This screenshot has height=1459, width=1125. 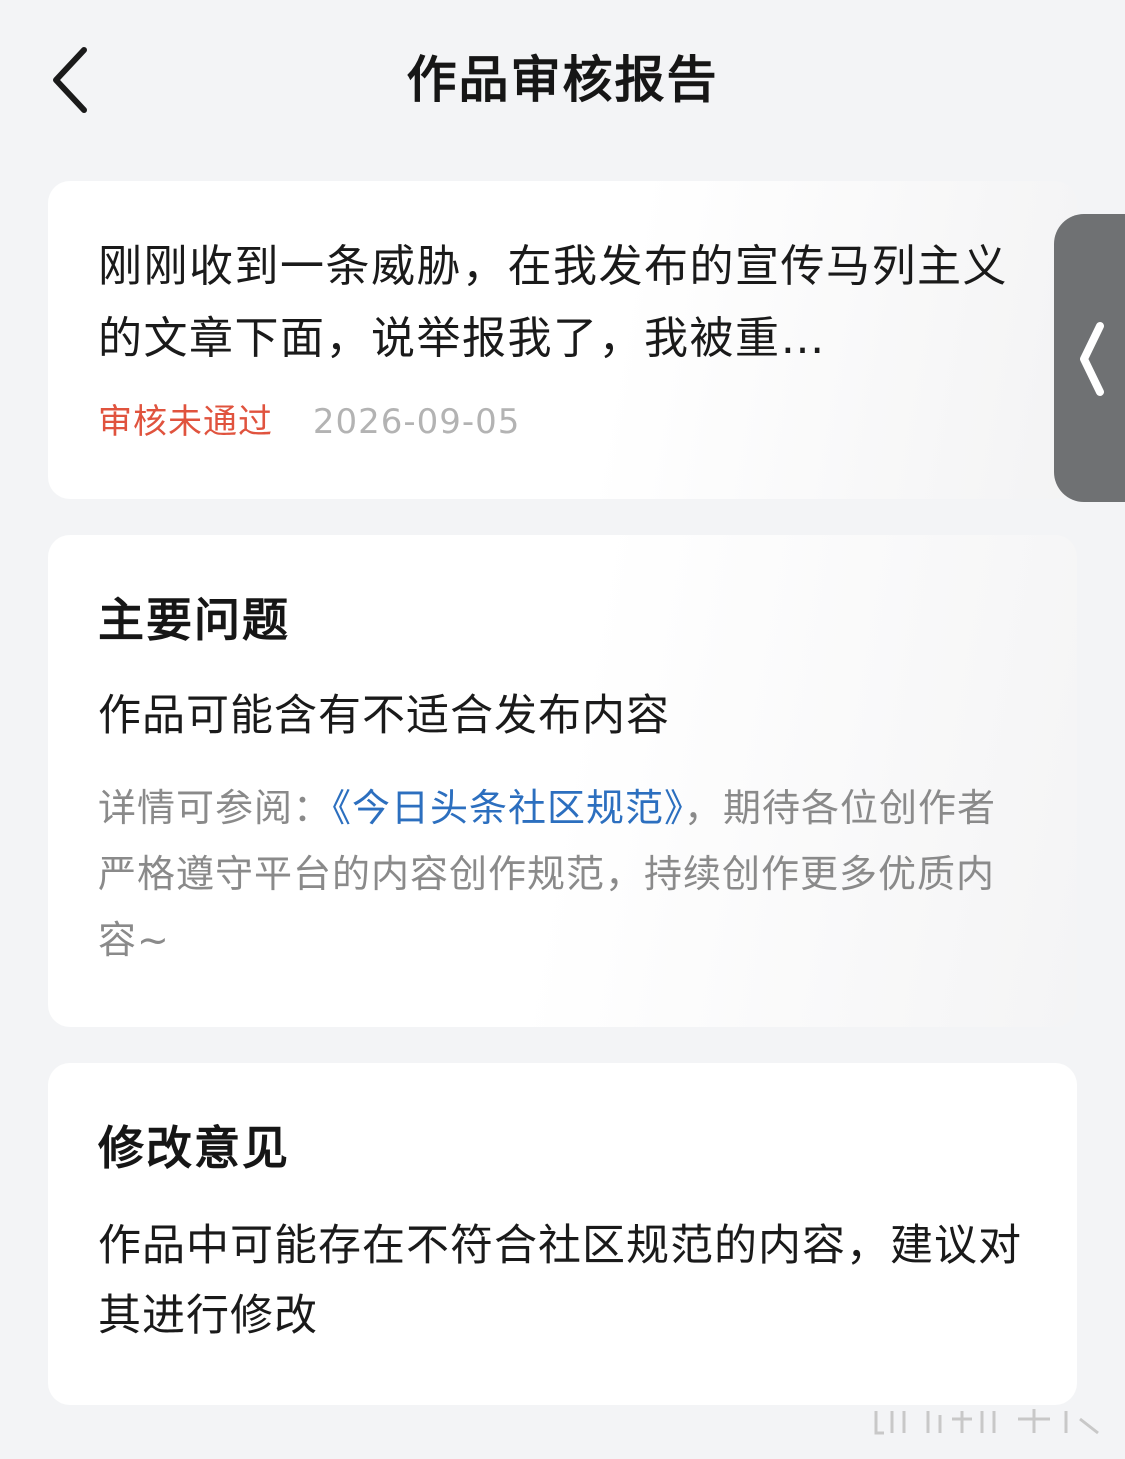 I want to click on header-bar: 作品审核报告, so click(x=562, y=80).